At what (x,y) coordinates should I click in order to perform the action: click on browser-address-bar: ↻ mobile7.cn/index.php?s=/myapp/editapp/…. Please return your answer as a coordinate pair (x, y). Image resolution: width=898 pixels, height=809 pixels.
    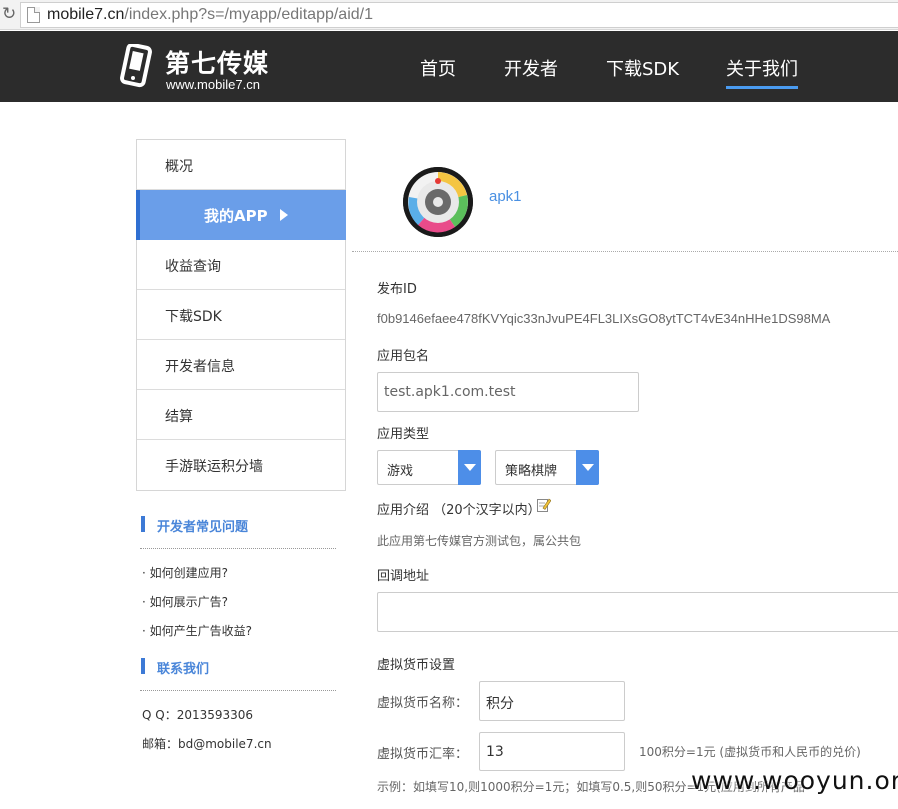
    Looking at the image, I should click on (449, 15).